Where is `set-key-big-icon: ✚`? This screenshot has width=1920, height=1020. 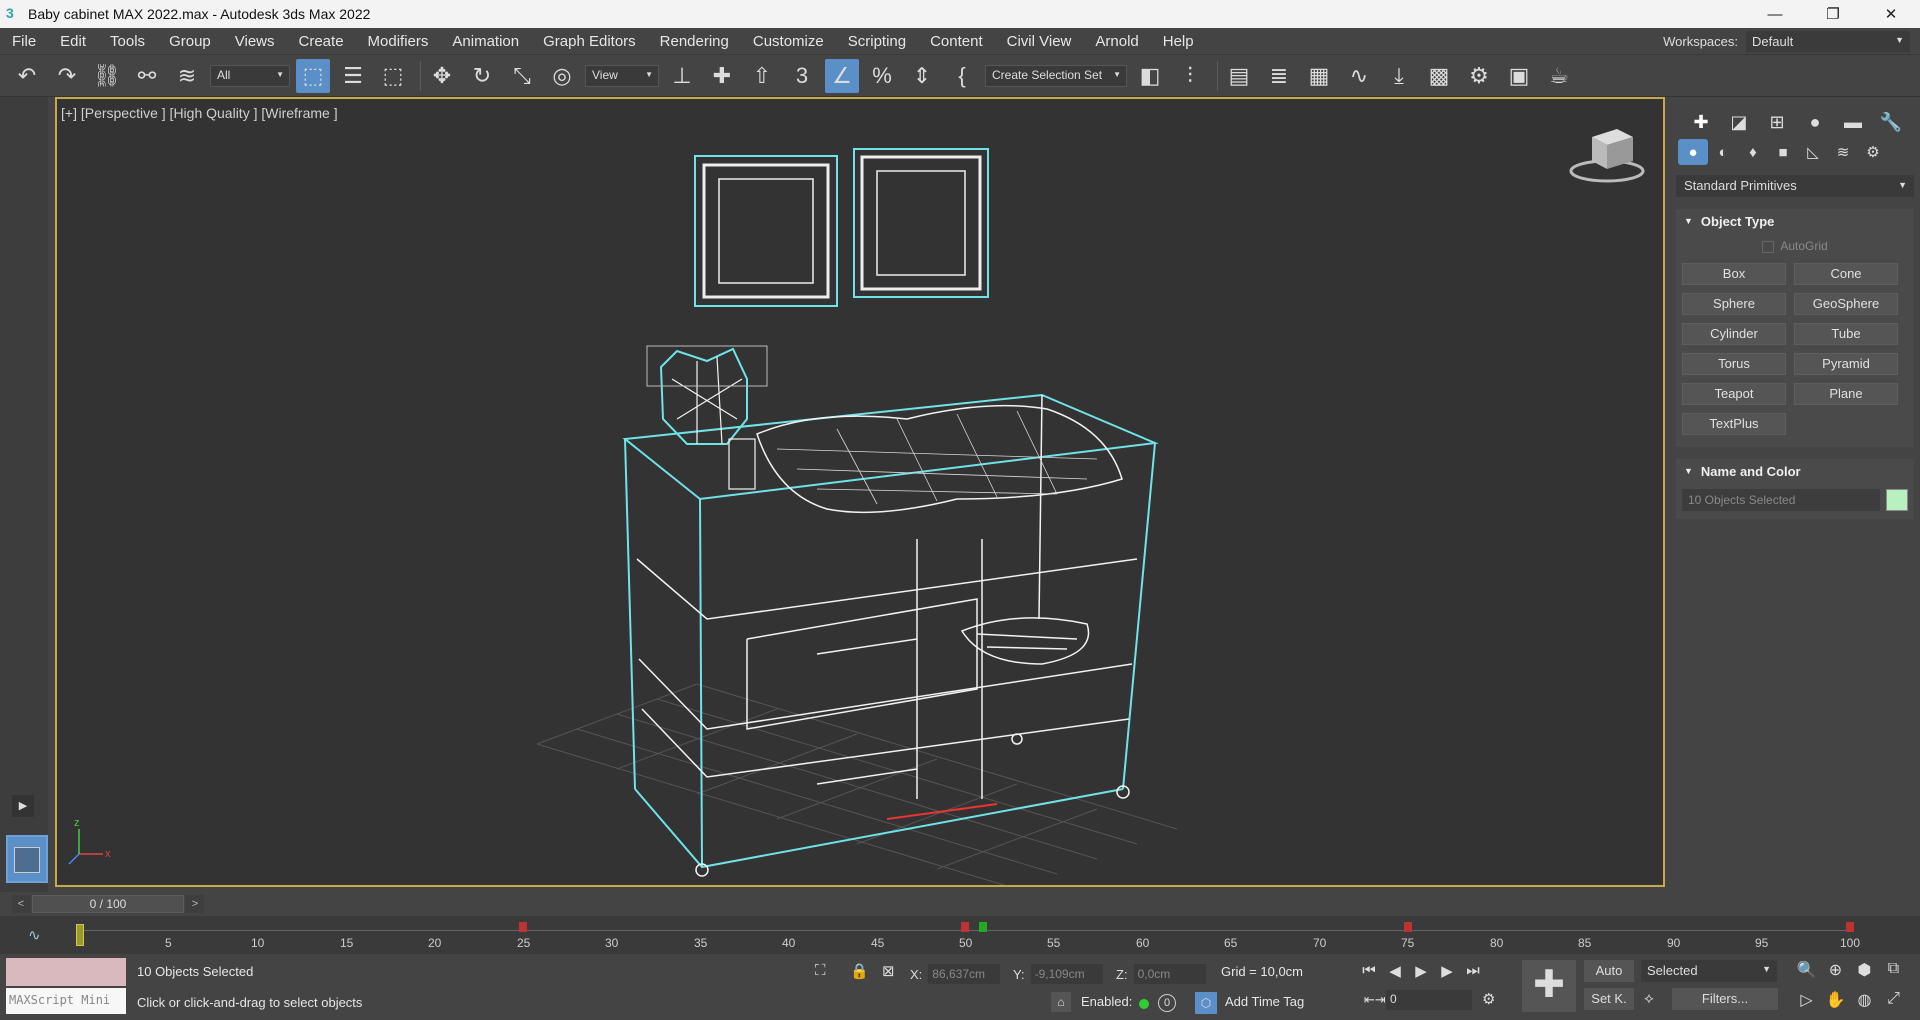
set-key-big-icon: ✚ is located at coordinates (1549, 986).